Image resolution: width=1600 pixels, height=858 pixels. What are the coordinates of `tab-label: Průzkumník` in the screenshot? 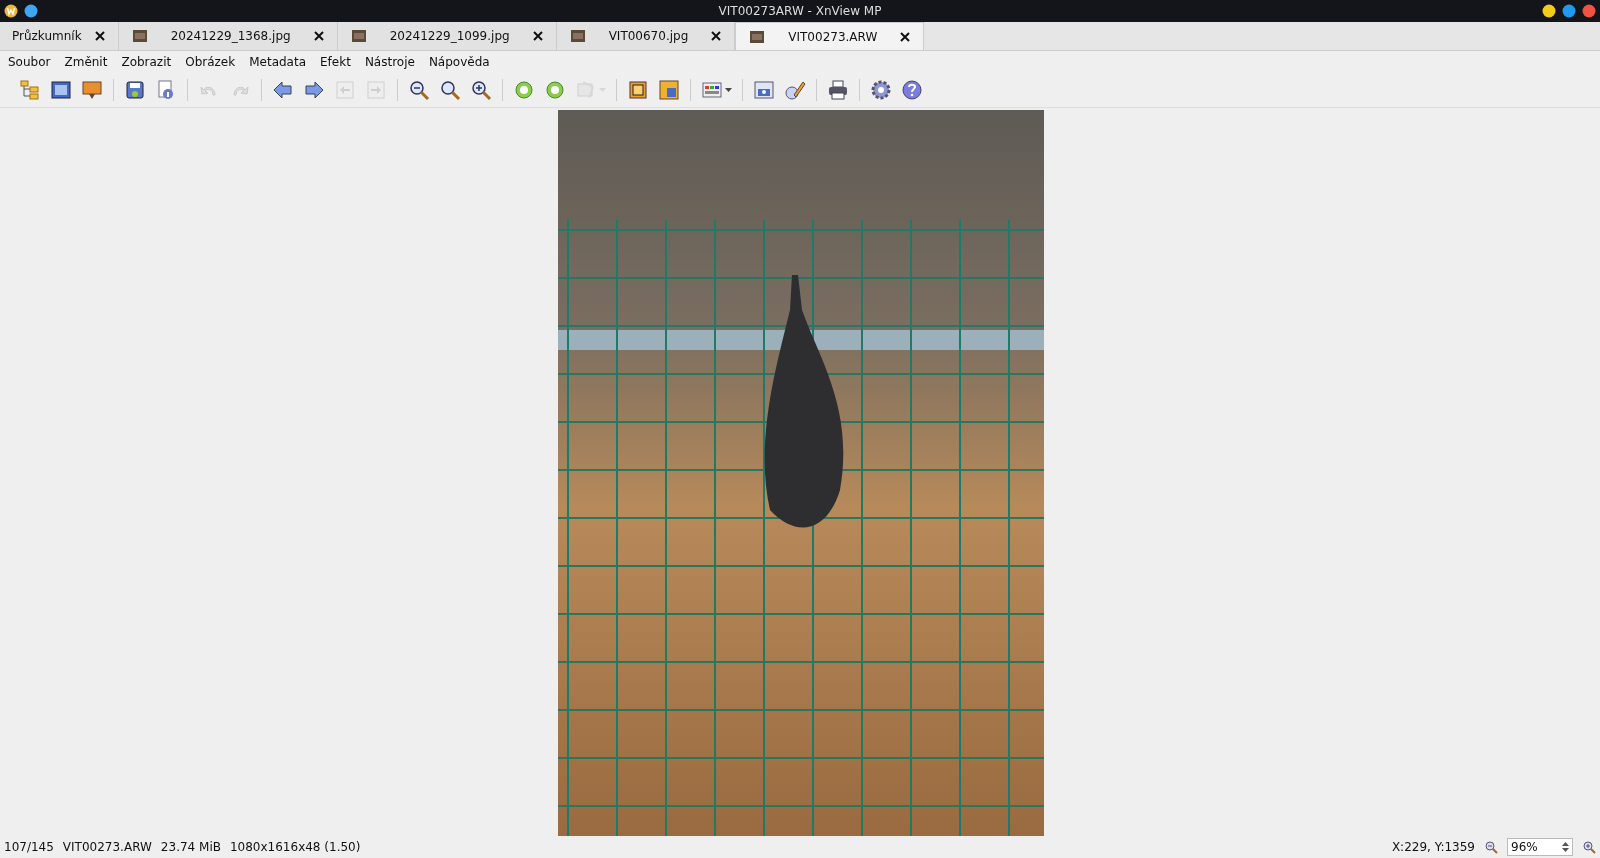 It's located at (47, 36).